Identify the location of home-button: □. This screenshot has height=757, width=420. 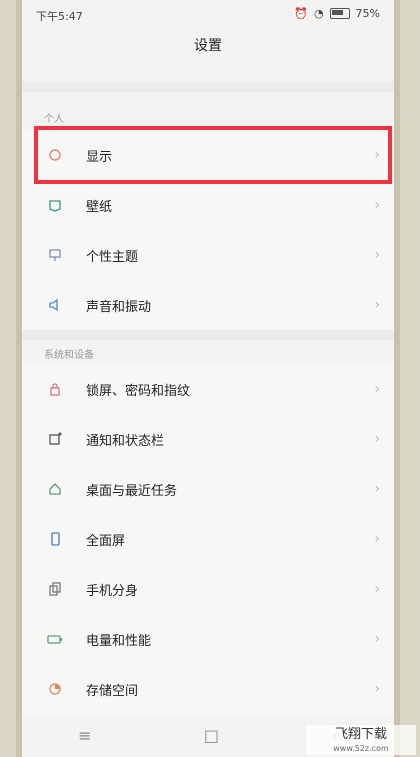
(211, 735).